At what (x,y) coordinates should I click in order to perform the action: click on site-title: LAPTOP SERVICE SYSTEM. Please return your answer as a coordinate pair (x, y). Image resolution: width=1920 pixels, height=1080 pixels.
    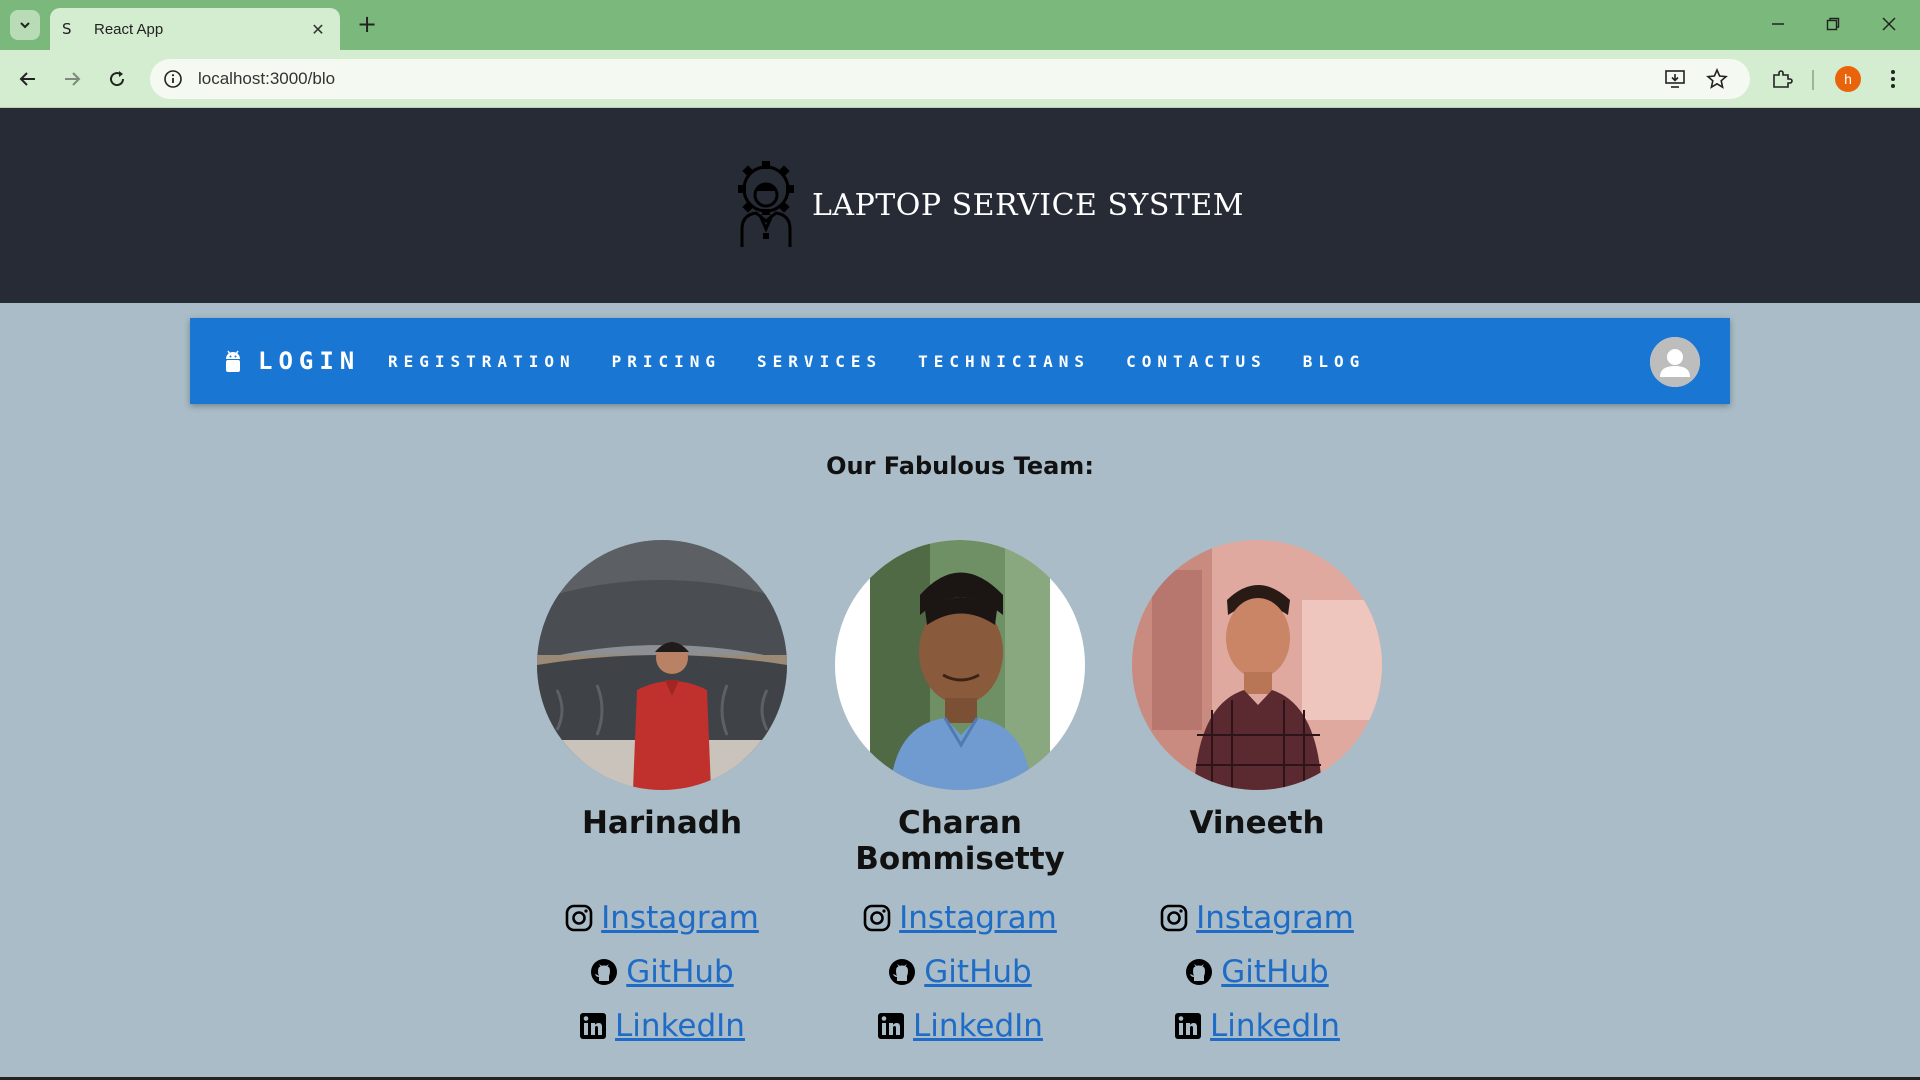
    Looking at the image, I should click on (1028, 205).